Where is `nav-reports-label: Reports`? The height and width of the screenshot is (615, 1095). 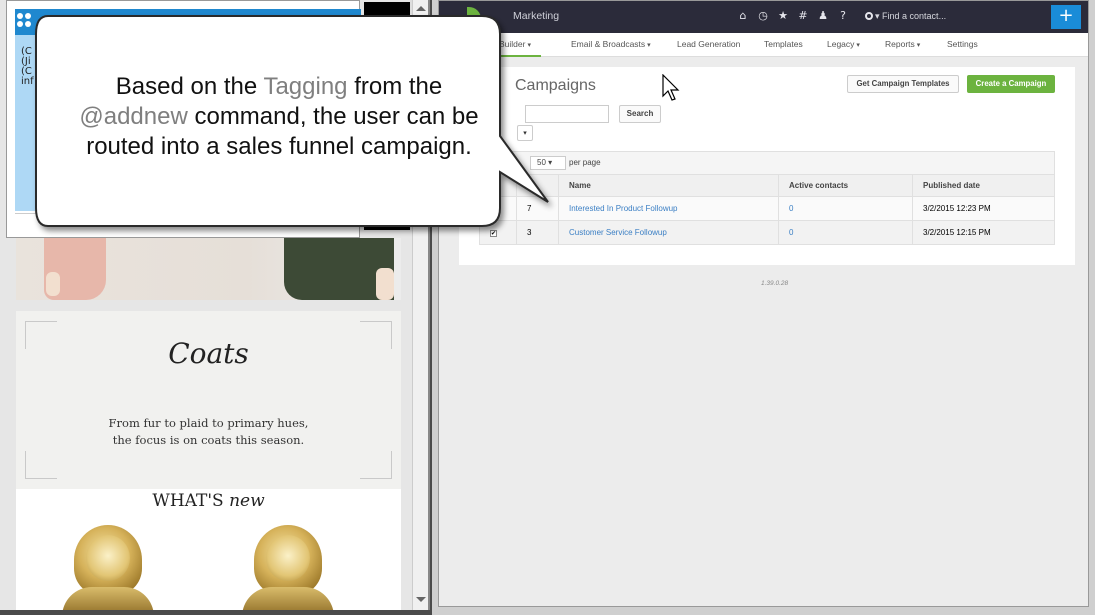
nav-reports-label: Reports is located at coordinates (900, 44).